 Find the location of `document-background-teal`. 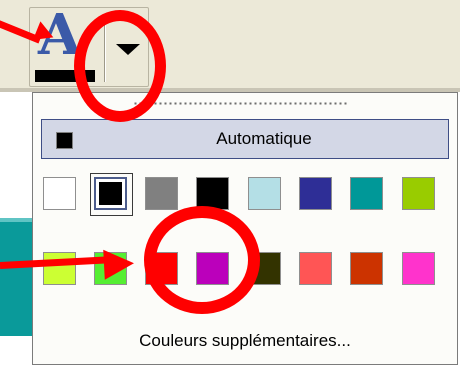

document-background-teal is located at coordinates (16, 277).